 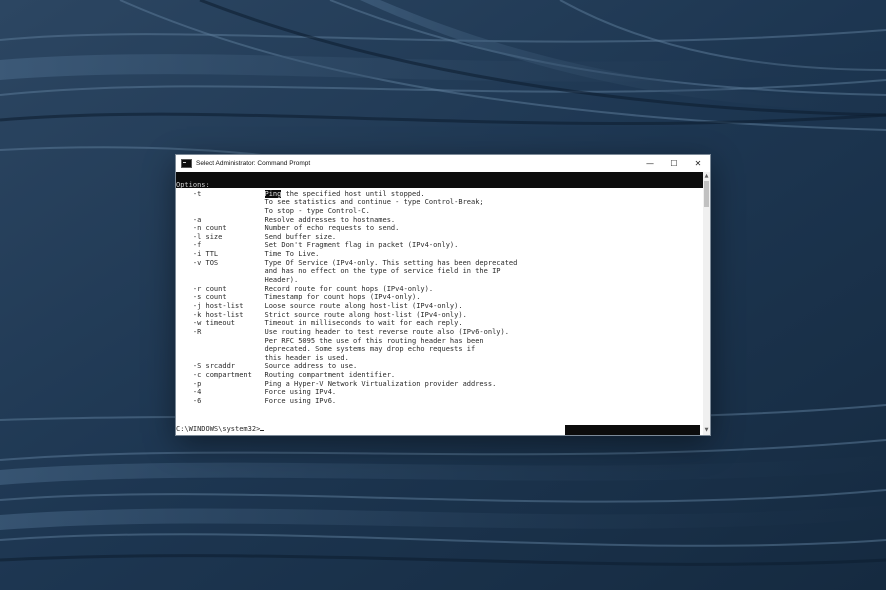 What do you see at coordinates (273, 193) in the screenshot?
I see `selected-text: Ping` at bounding box center [273, 193].